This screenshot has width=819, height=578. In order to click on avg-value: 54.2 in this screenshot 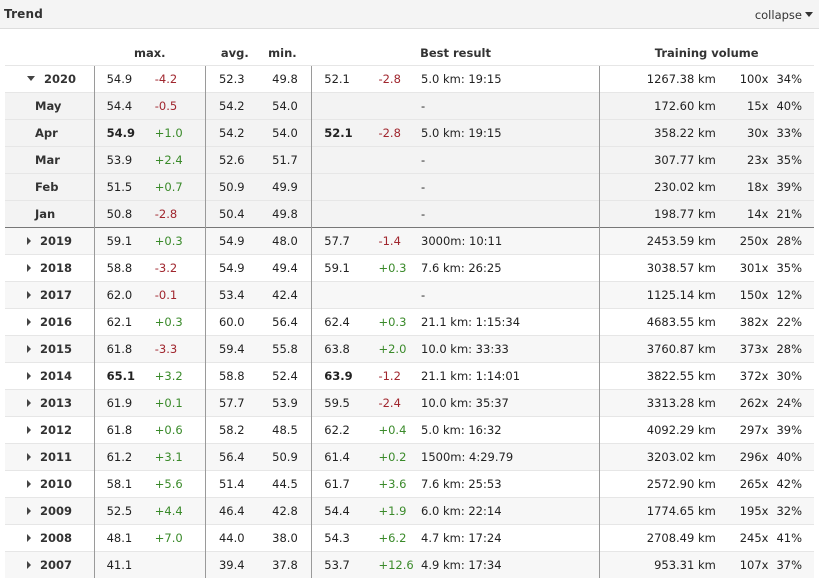, I will do `click(234, 106)`.